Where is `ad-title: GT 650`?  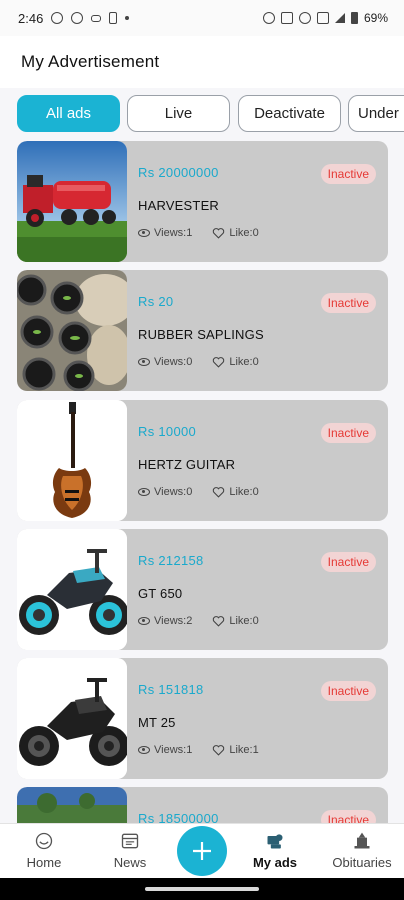
ad-title: GT 650 is located at coordinates (160, 593).